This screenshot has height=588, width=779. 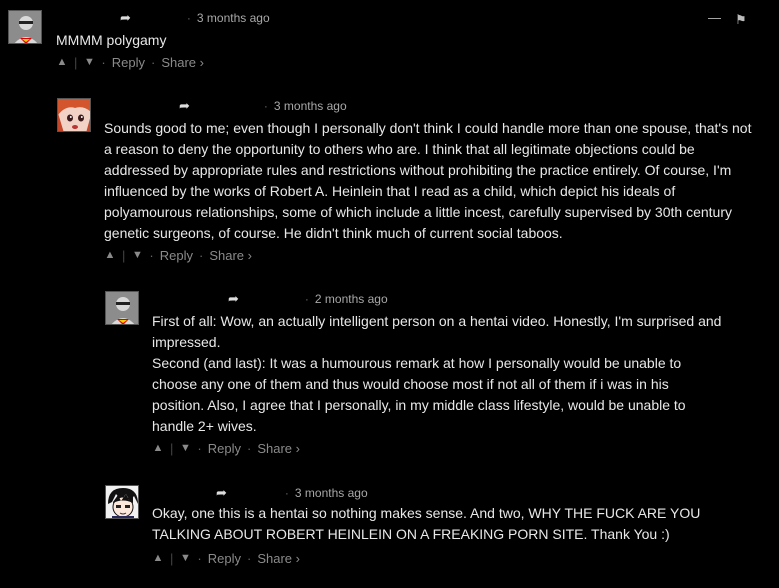 I want to click on anime-girl-avatar-icon, so click(x=74, y=115).